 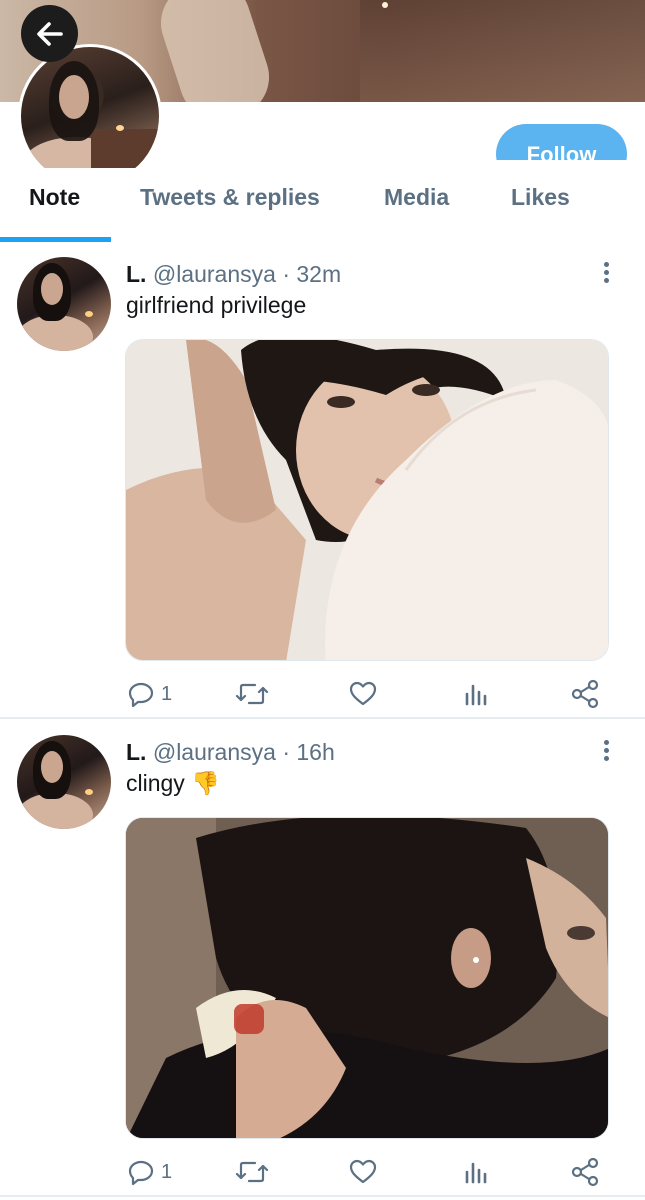 I want to click on tweet-text: girlfriend privilege, so click(x=216, y=305).